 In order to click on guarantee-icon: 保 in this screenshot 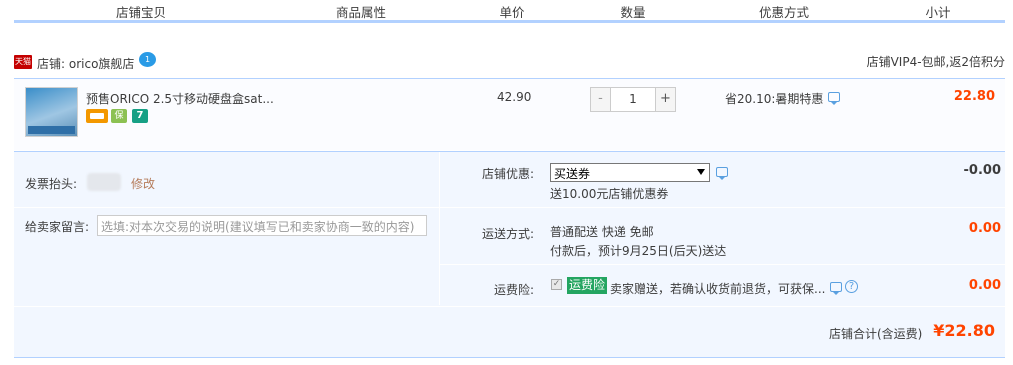, I will do `click(119, 116)`.